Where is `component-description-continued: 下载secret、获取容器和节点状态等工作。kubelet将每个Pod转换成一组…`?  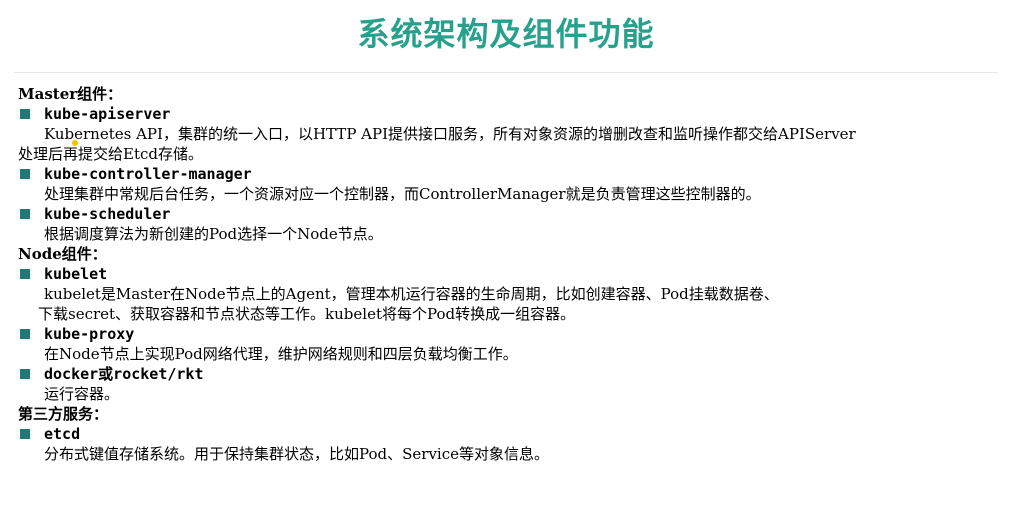 component-description-continued: 下载secret、获取容器和节点状态等工作。kubelet将每个Pod转换成一组… is located at coordinates (307, 314).